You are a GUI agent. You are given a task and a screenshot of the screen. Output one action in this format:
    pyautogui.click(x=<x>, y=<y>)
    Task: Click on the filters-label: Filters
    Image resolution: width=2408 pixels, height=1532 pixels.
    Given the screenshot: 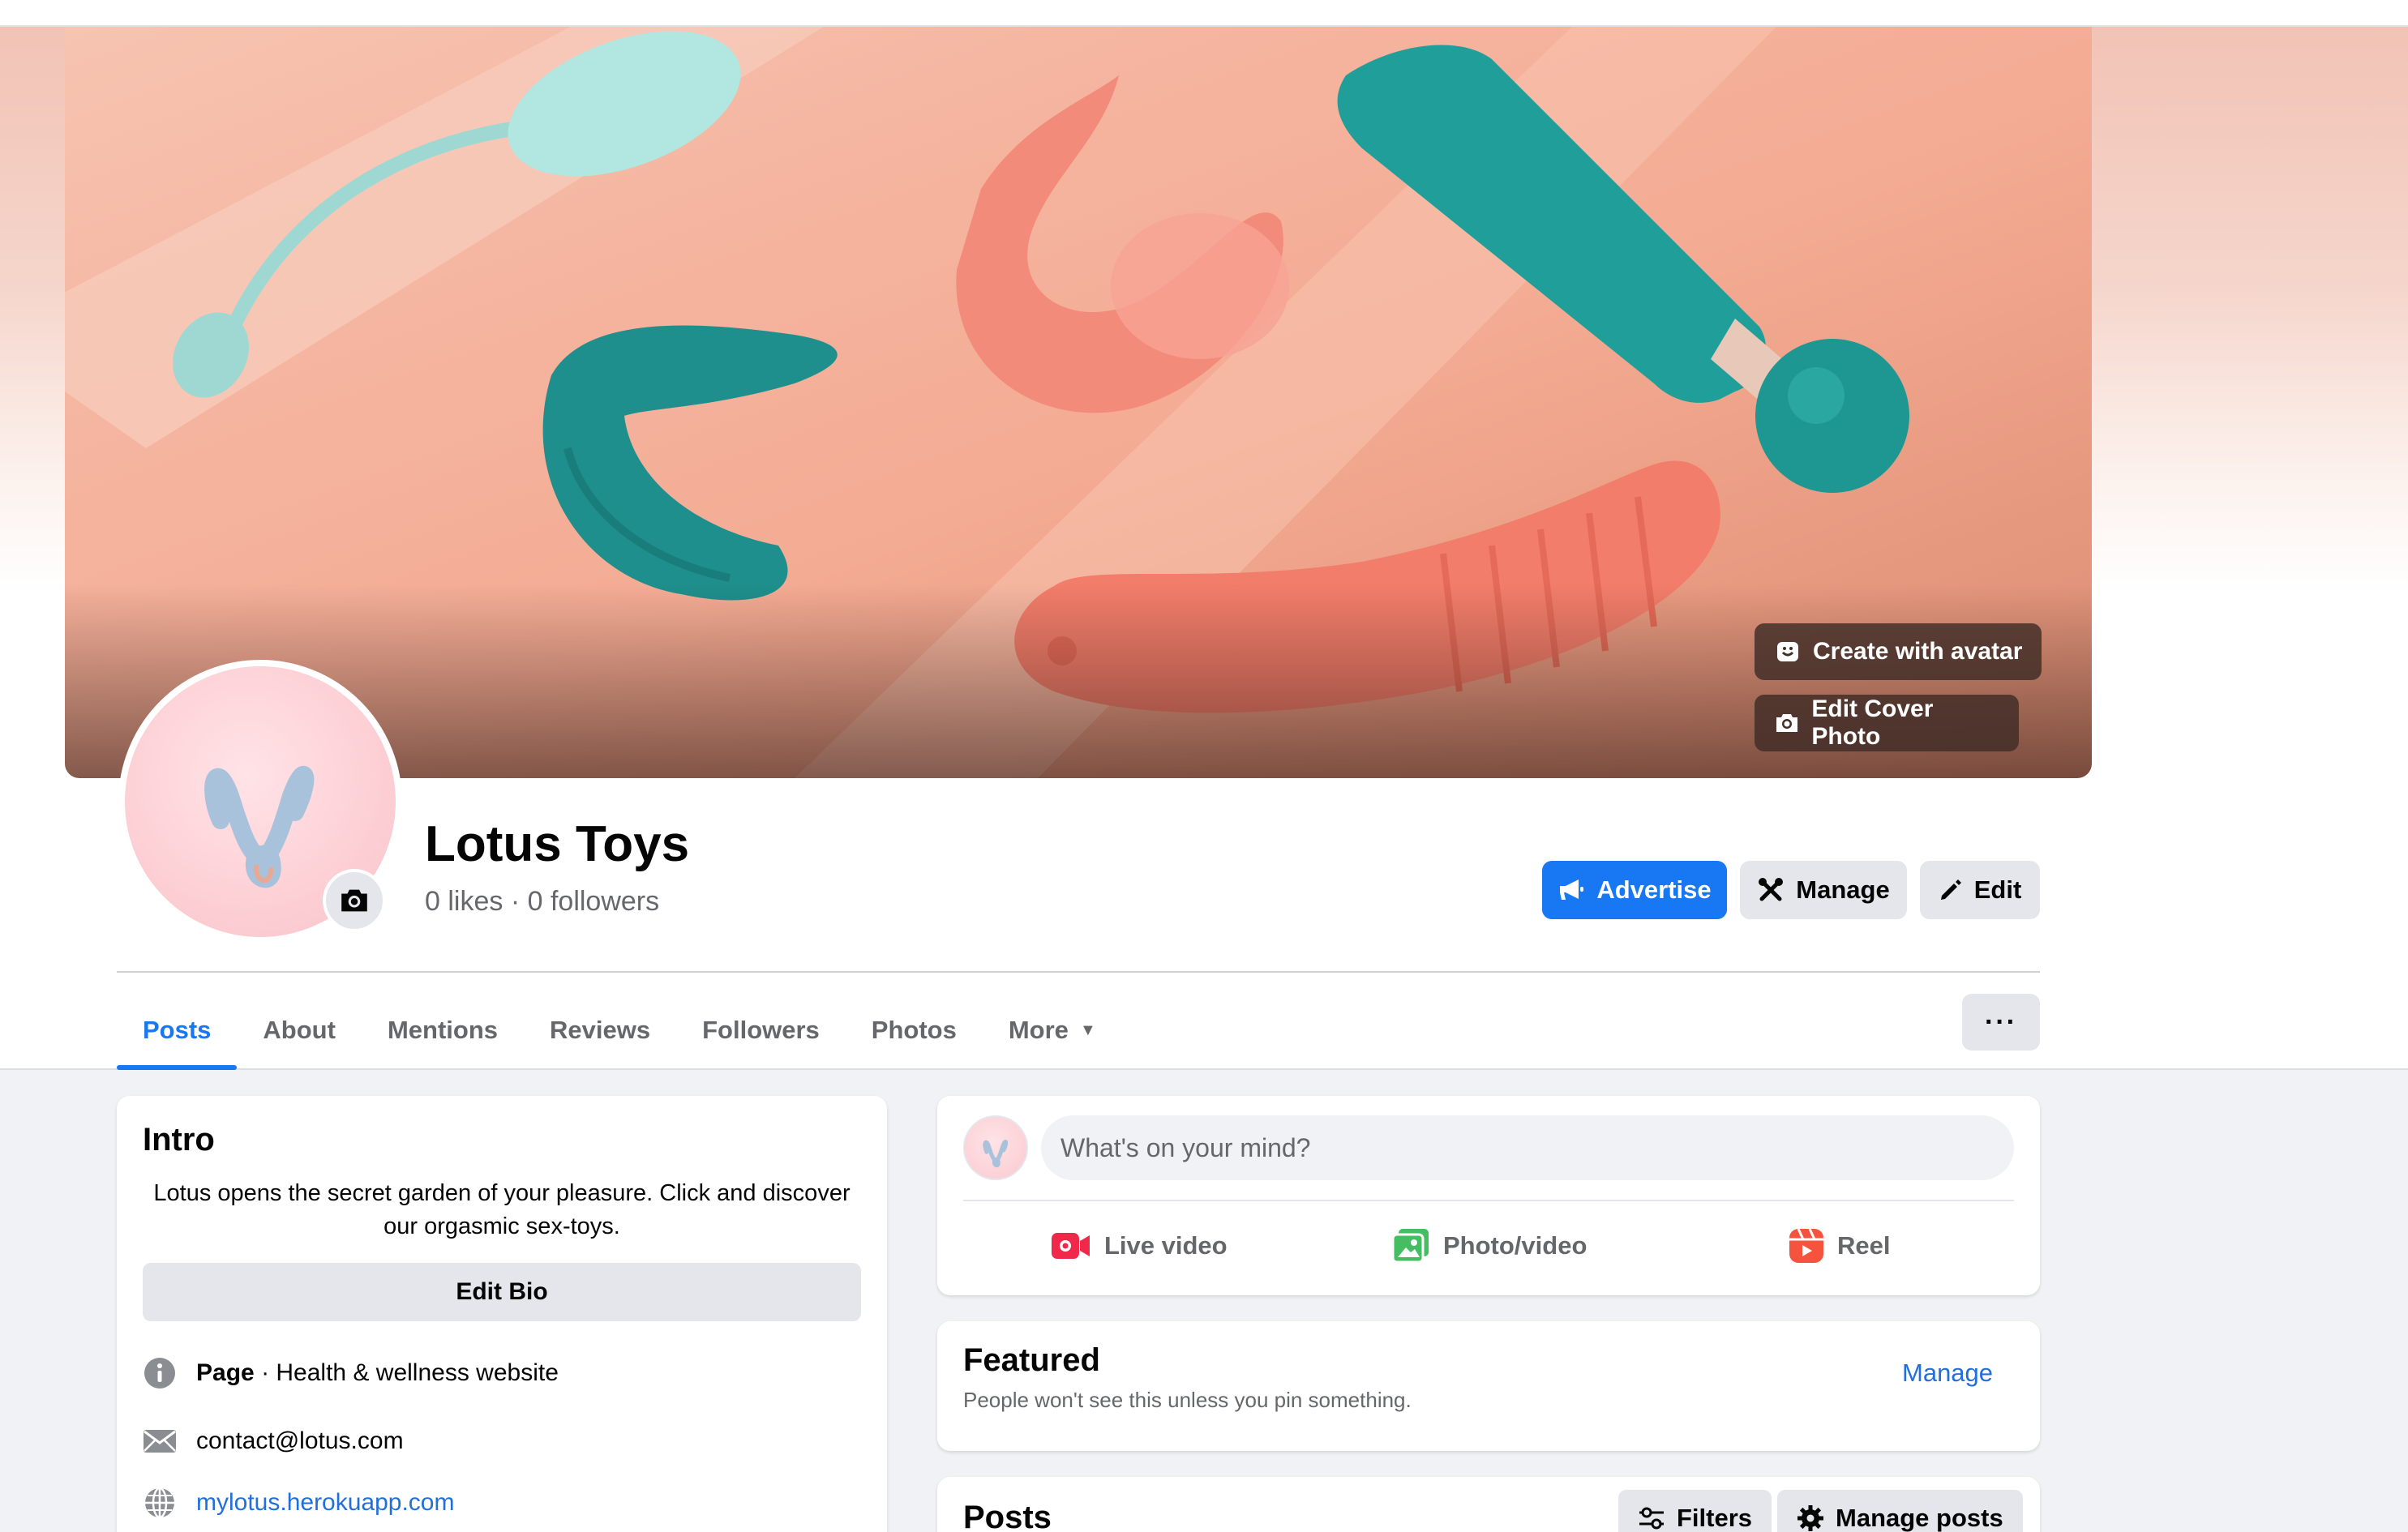 What is the action you would take?
    pyautogui.click(x=1715, y=1518)
    